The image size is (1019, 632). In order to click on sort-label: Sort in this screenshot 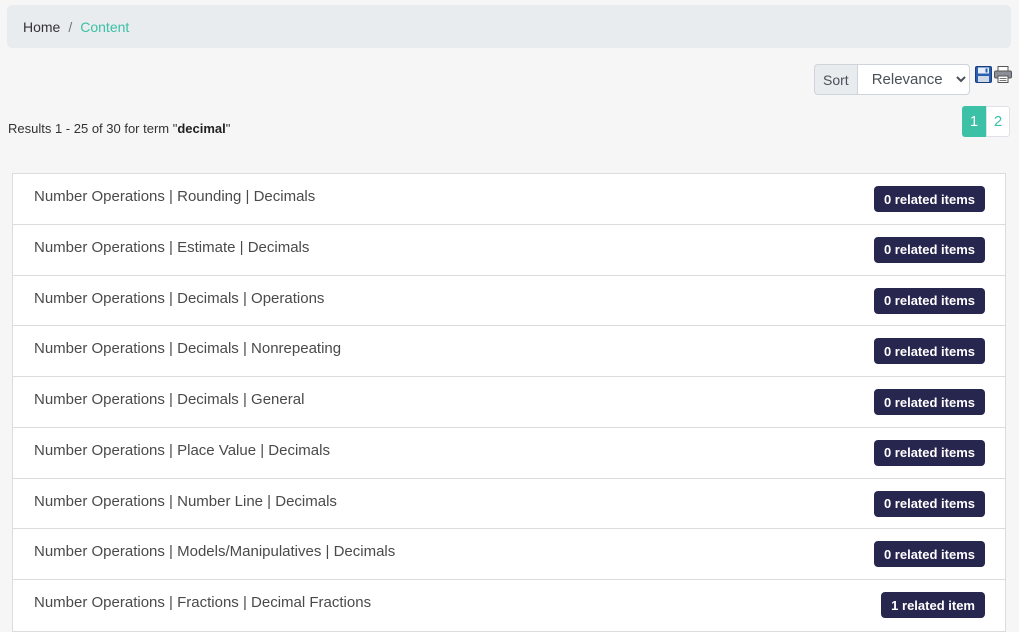, I will do `click(835, 79)`.